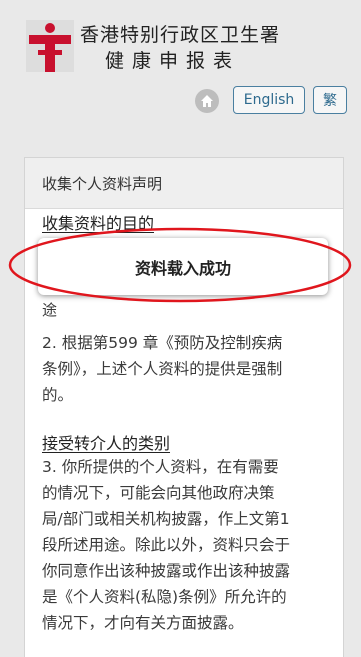  Describe the element at coordinates (50, 46) in the screenshot. I see `department-of-health-logo` at that location.